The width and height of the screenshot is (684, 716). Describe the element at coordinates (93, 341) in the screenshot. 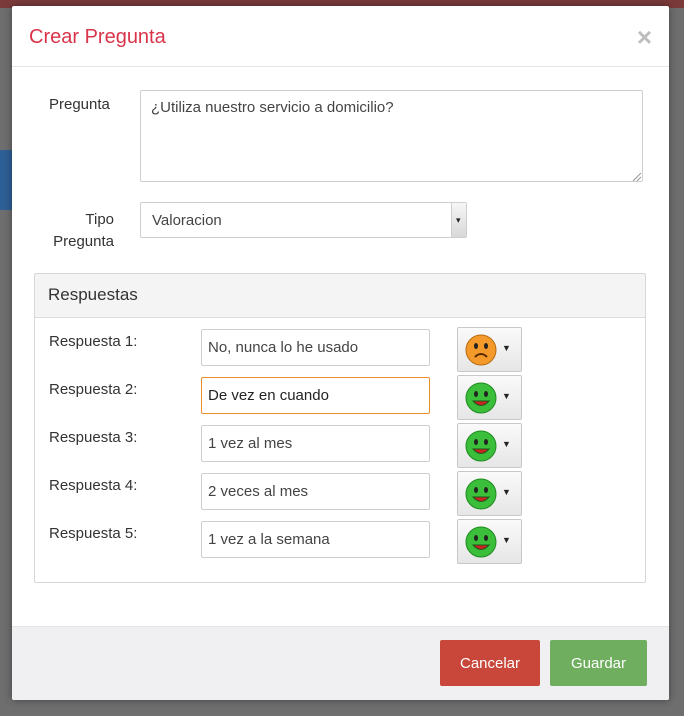

I see `respuesta-label: Respuesta 1:` at that location.